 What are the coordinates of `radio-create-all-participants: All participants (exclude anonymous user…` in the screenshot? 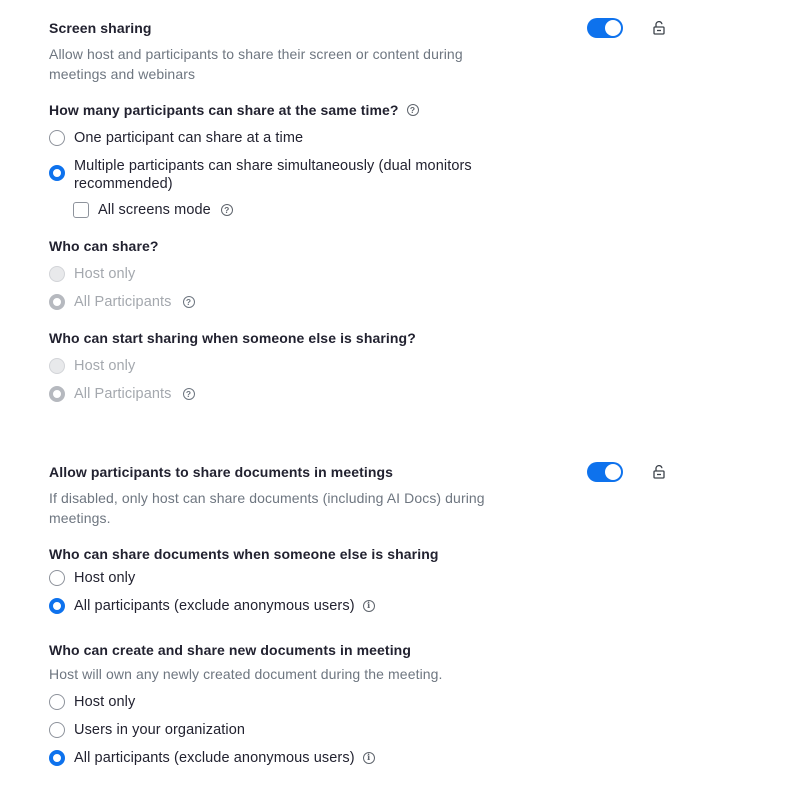 It's located at (212, 758).